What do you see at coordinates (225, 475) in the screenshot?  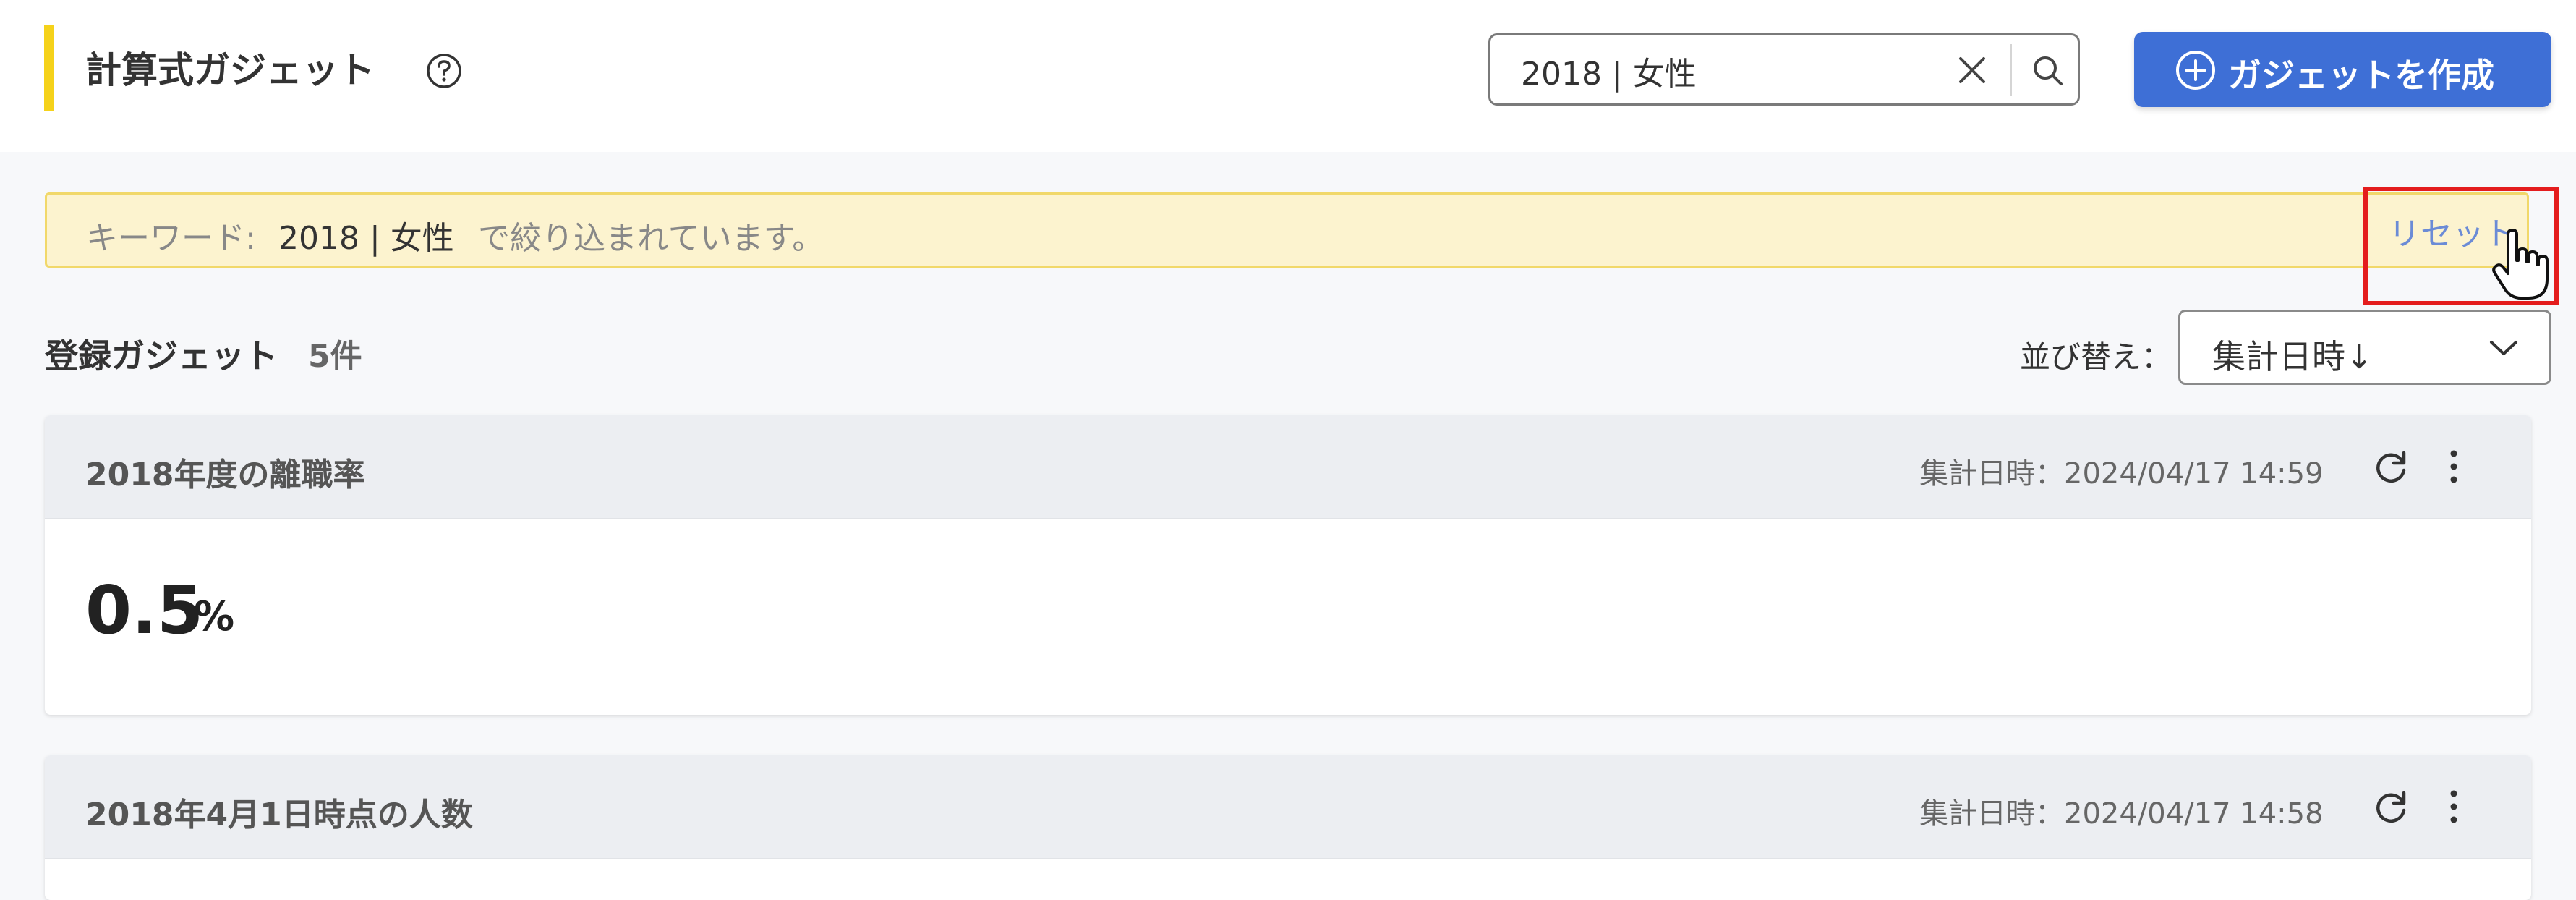 I see `gadget-card-title: 2018年度の離職率` at bounding box center [225, 475].